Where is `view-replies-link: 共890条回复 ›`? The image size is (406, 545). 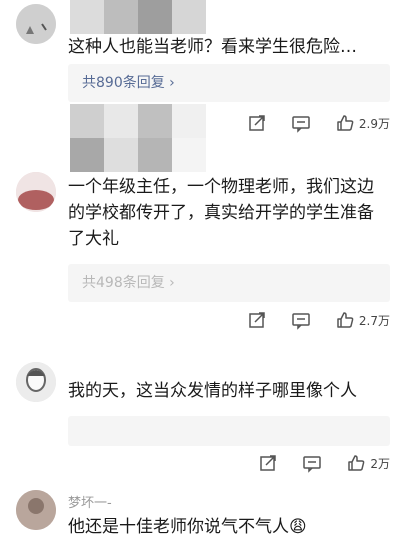 view-replies-link: 共890条回复 › is located at coordinates (229, 83).